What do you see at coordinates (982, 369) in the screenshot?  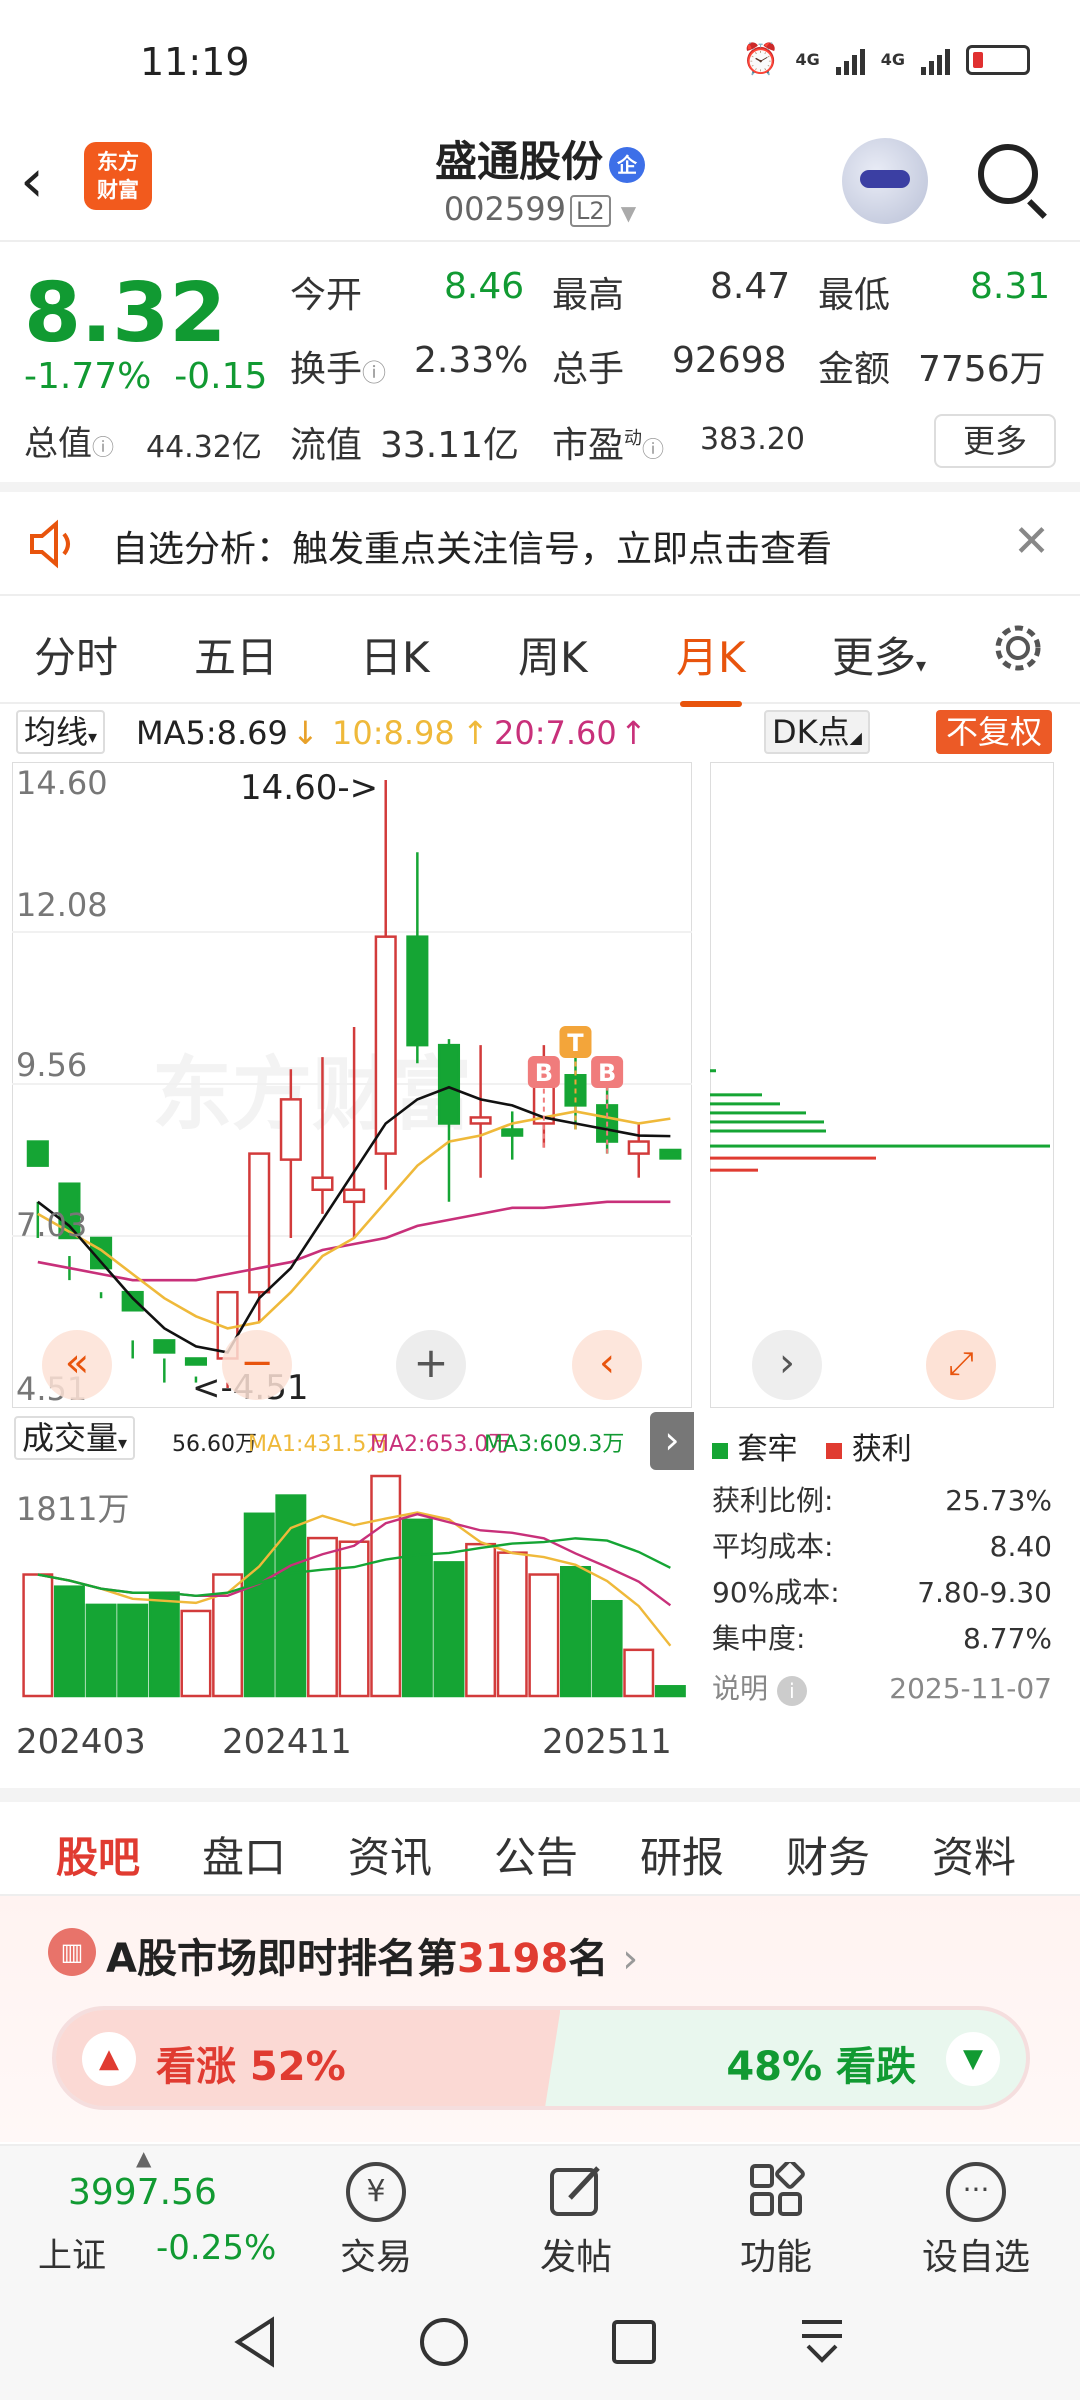 I see `amount-value: 7756万` at bounding box center [982, 369].